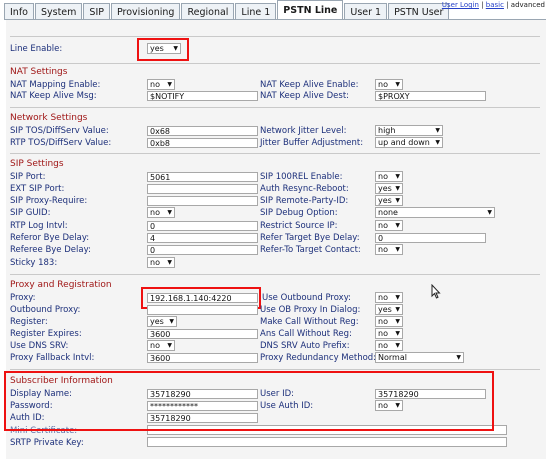  I want to click on advanced-link: advanced, so click(528, 5).